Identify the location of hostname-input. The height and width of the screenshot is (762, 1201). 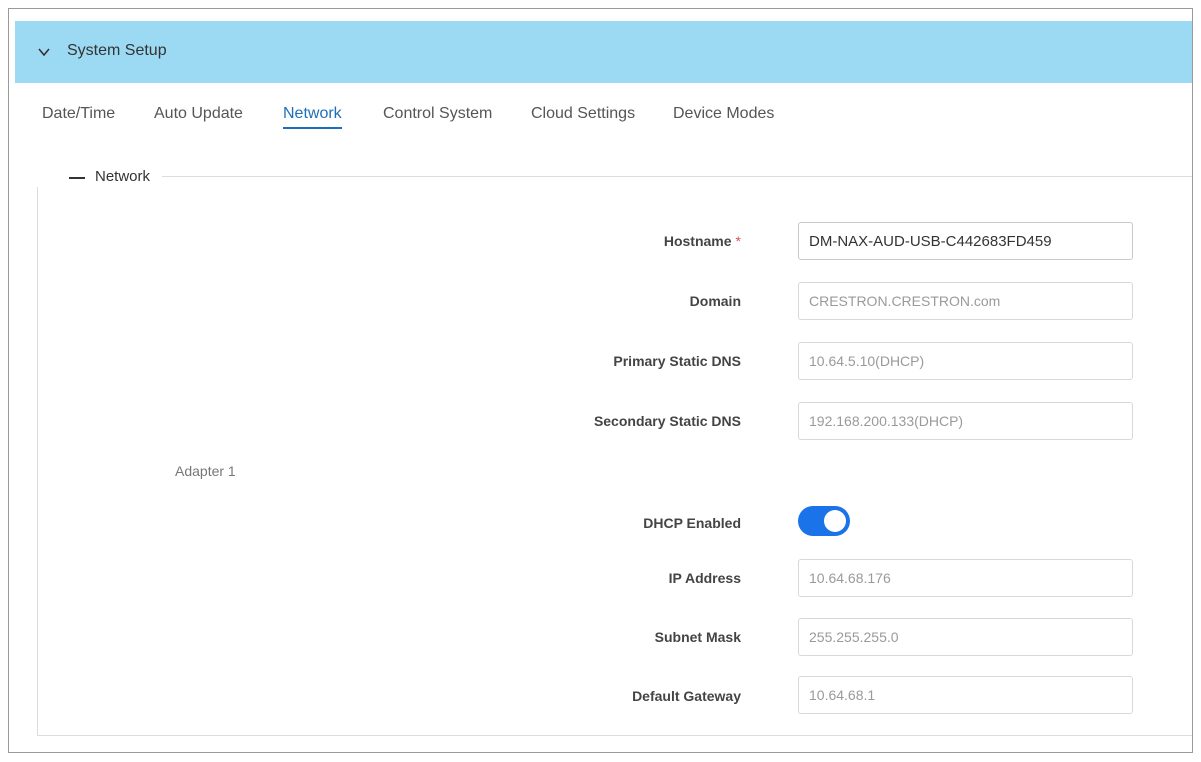
(965, 241).